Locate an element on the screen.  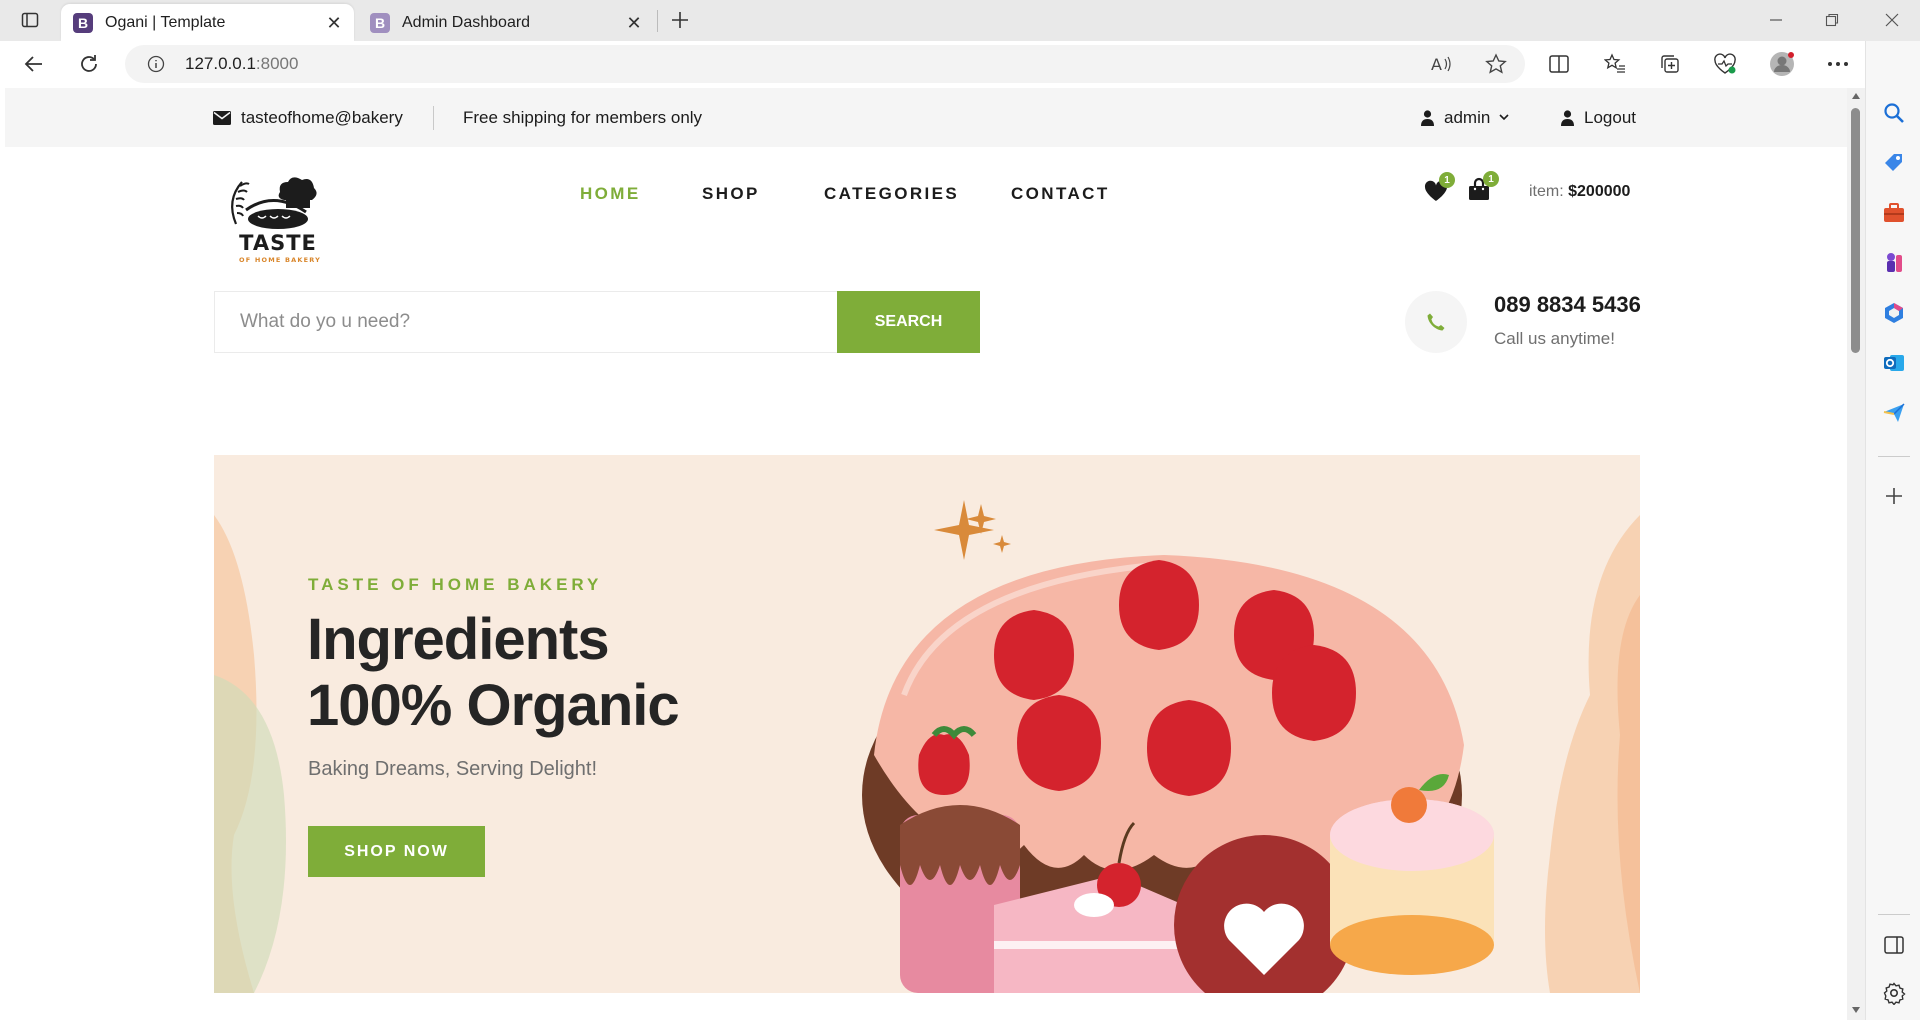
search-form is located at coordinates (527, 322).